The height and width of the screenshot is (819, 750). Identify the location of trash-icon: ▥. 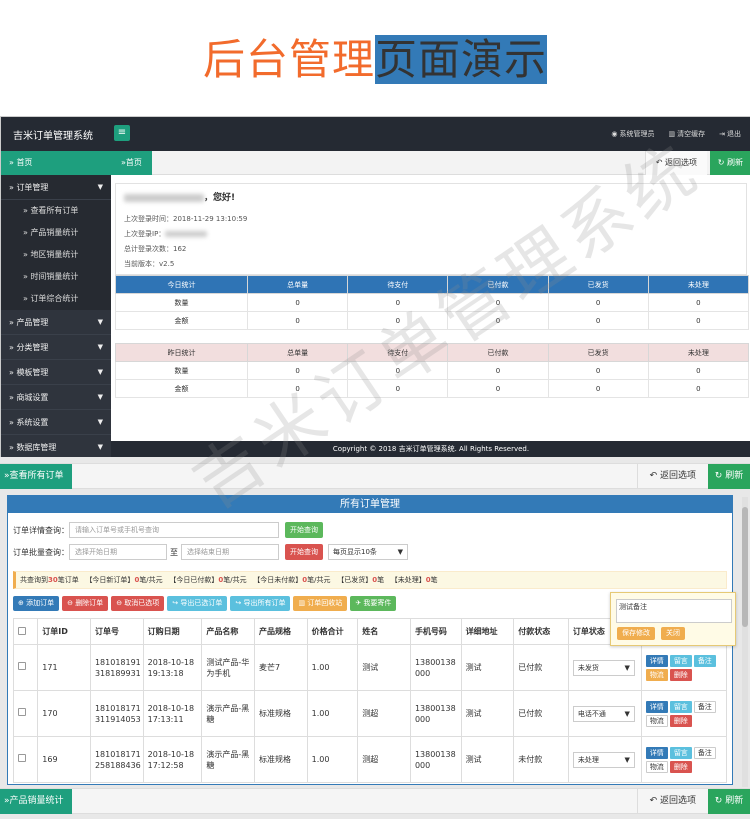
(672, 134).